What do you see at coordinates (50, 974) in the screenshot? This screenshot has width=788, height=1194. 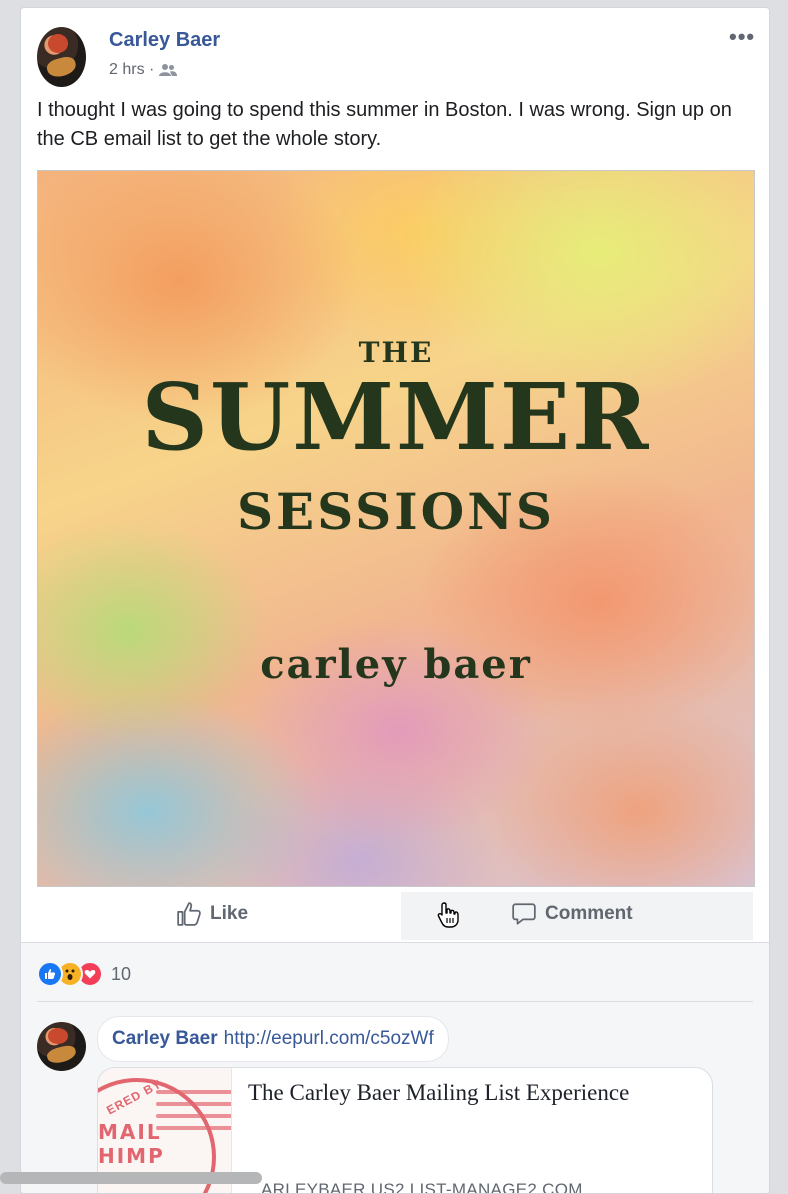 I see `like-reaction-icon` at bounding box center [50, 974].